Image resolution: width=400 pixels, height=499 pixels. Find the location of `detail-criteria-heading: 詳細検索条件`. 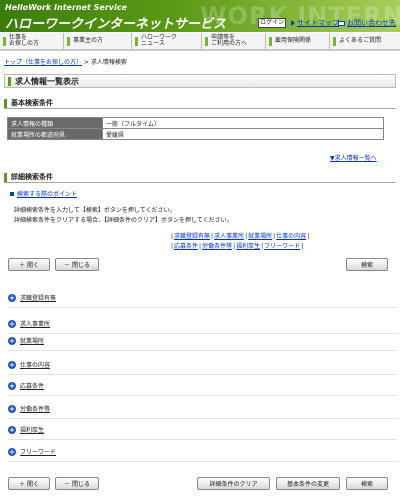

detail-criteria-heading: 詳細検索条件 is located at coordinates (200, 177).